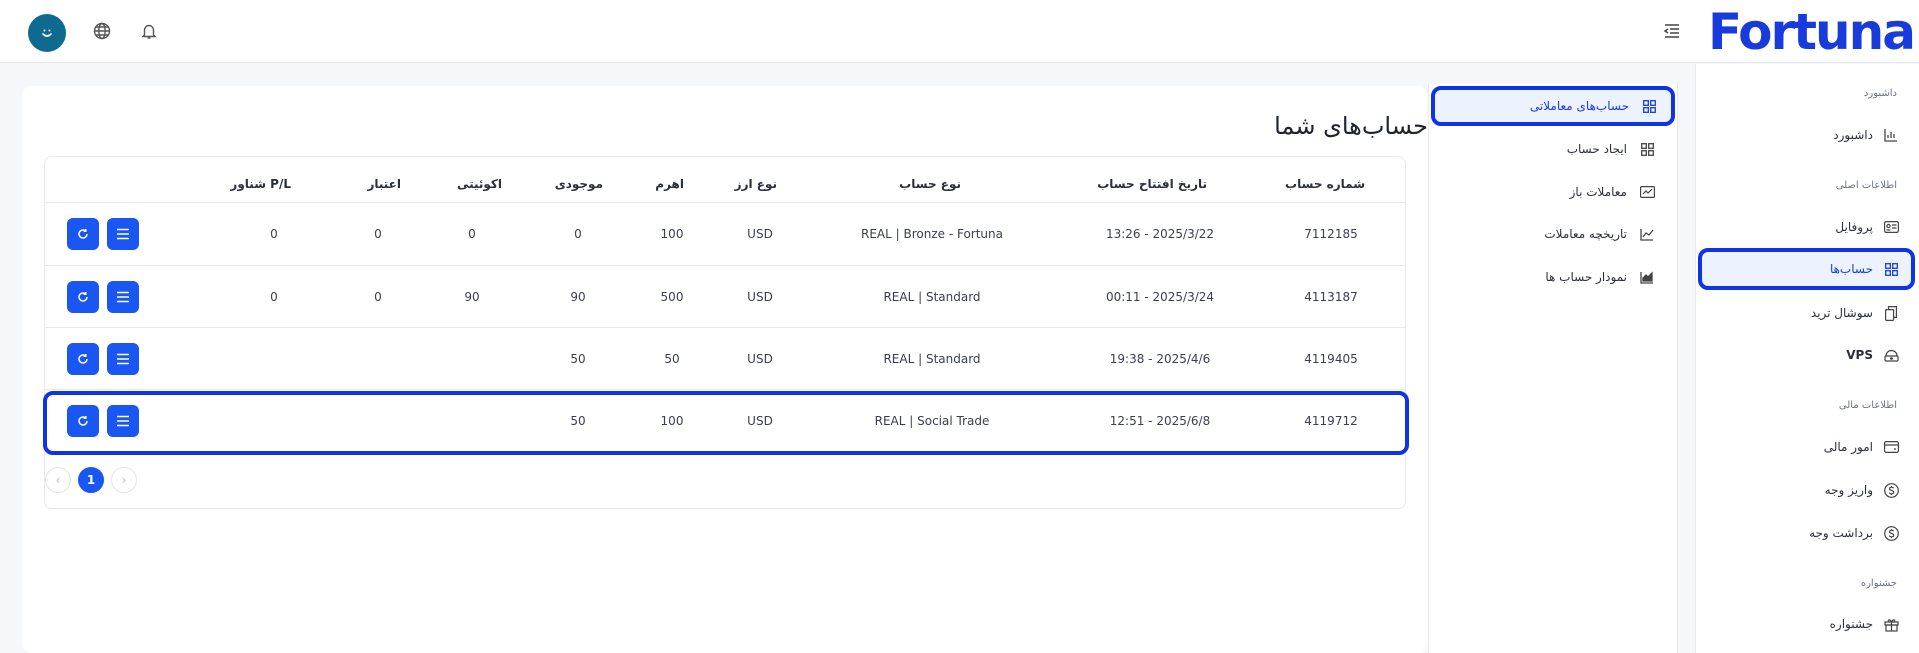 The image size is (1919, 653). Describe the element at coordinates (1851, 269) in the screenshot. I see `sidebar-item-label: حساب‌ها` at that location.